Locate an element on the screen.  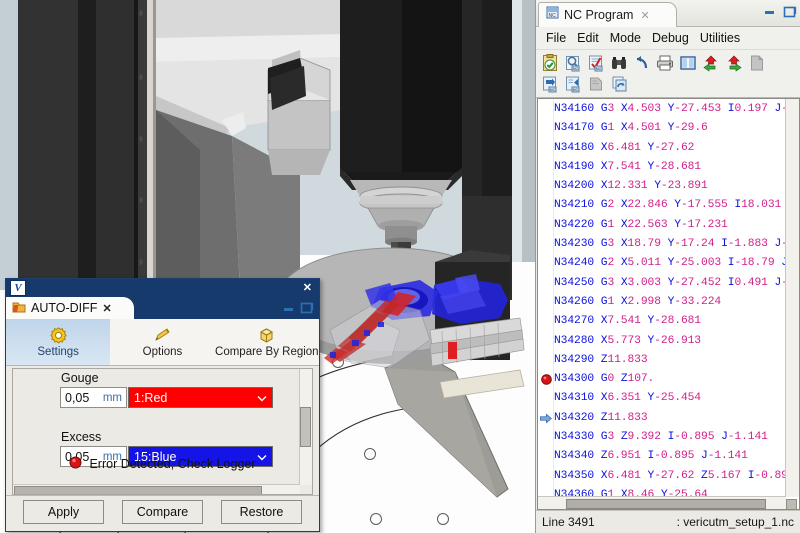
step-back-icon is located at coordinates (711, 63).